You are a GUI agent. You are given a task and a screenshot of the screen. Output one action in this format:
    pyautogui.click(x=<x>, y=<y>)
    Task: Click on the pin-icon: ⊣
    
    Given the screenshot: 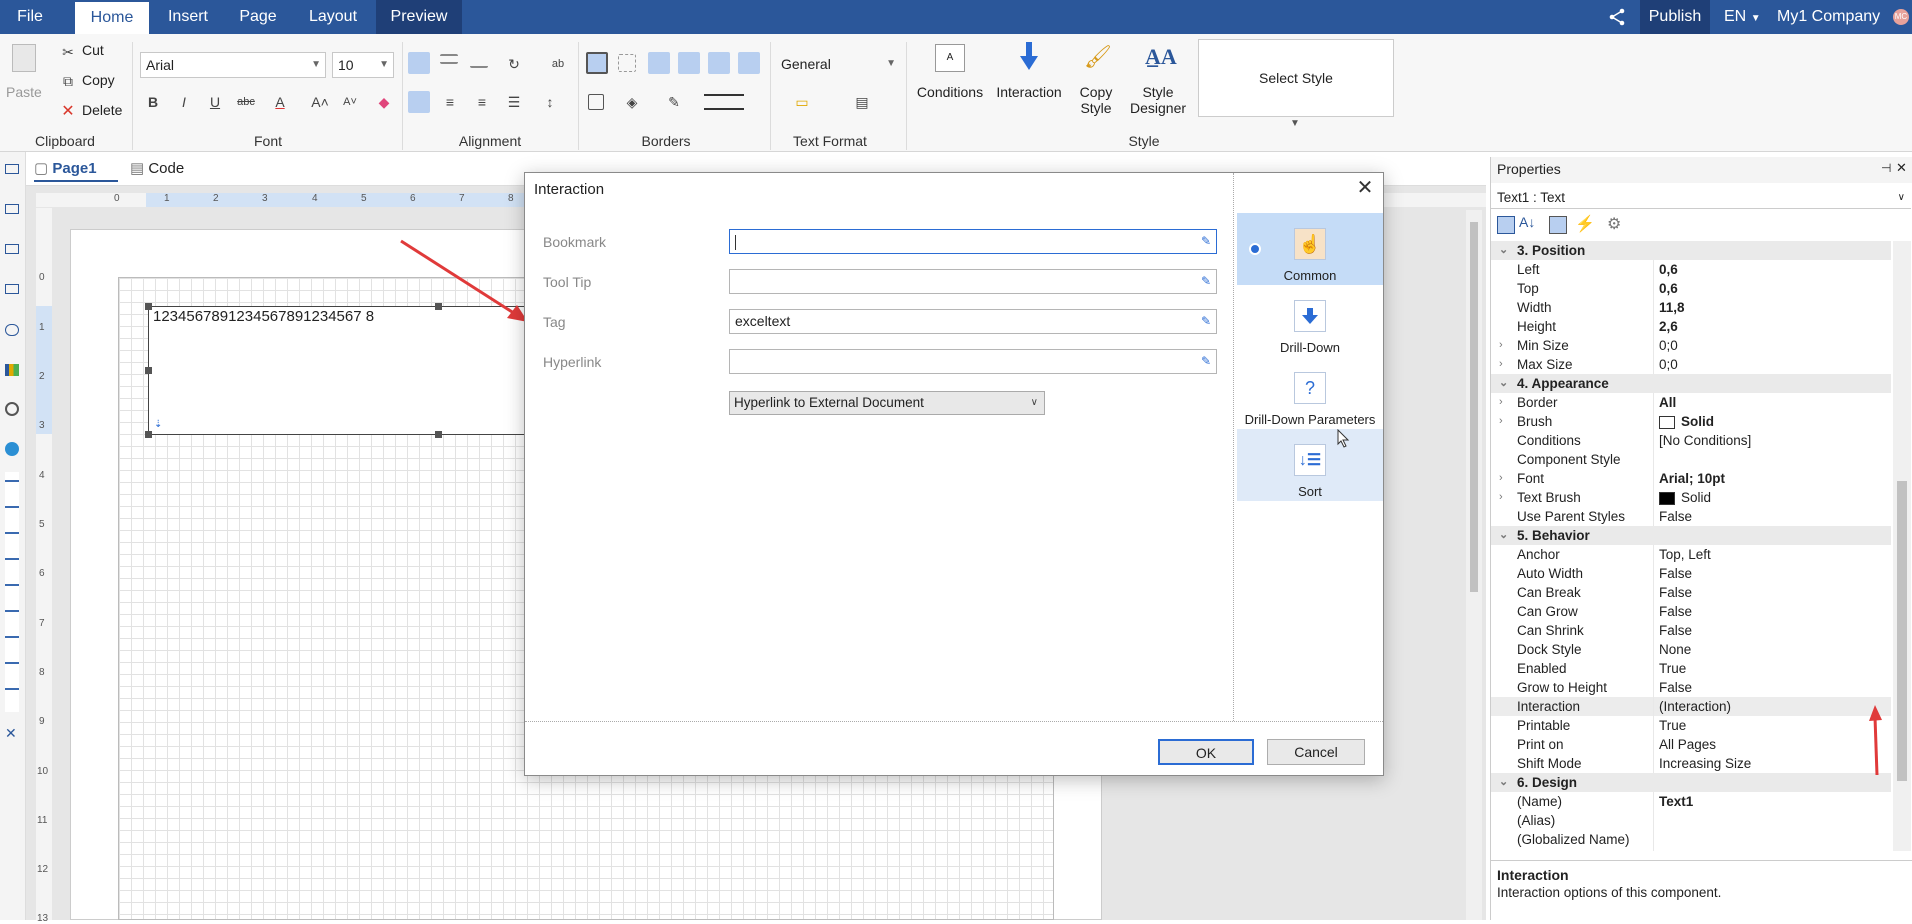 What is the action you would take?
    pyautogui.click(x=1886, y=168)
    